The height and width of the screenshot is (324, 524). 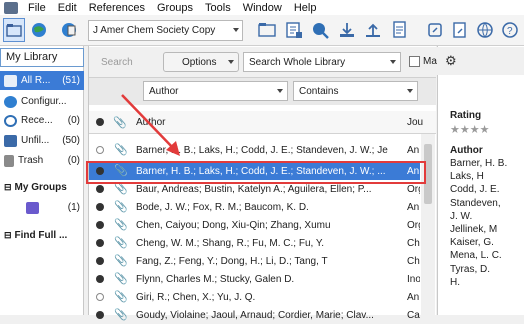 I want to click on preview-author-line: Standeven,, so click(x=475, y=203).